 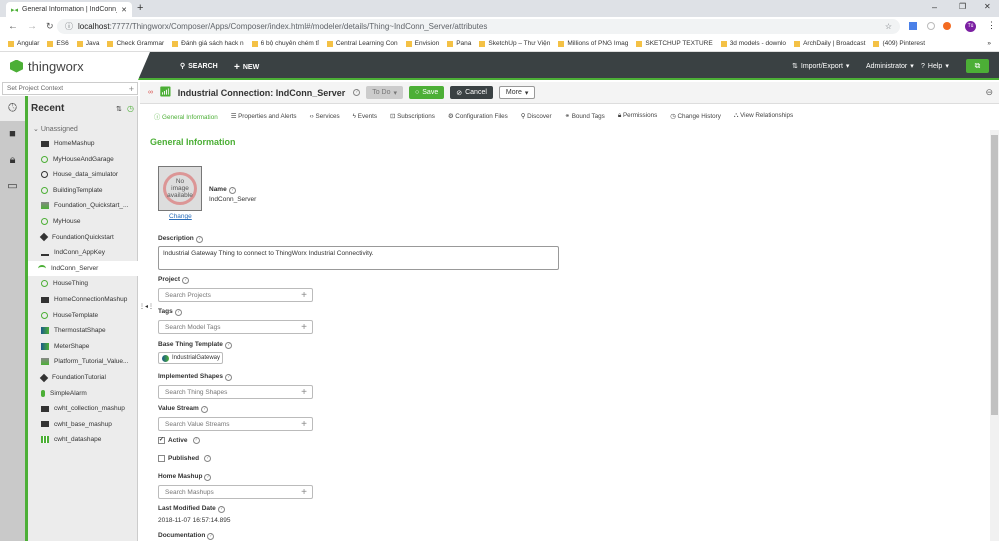 I want to click on close-tab-icon: ✕, so click(x=124, y=10).